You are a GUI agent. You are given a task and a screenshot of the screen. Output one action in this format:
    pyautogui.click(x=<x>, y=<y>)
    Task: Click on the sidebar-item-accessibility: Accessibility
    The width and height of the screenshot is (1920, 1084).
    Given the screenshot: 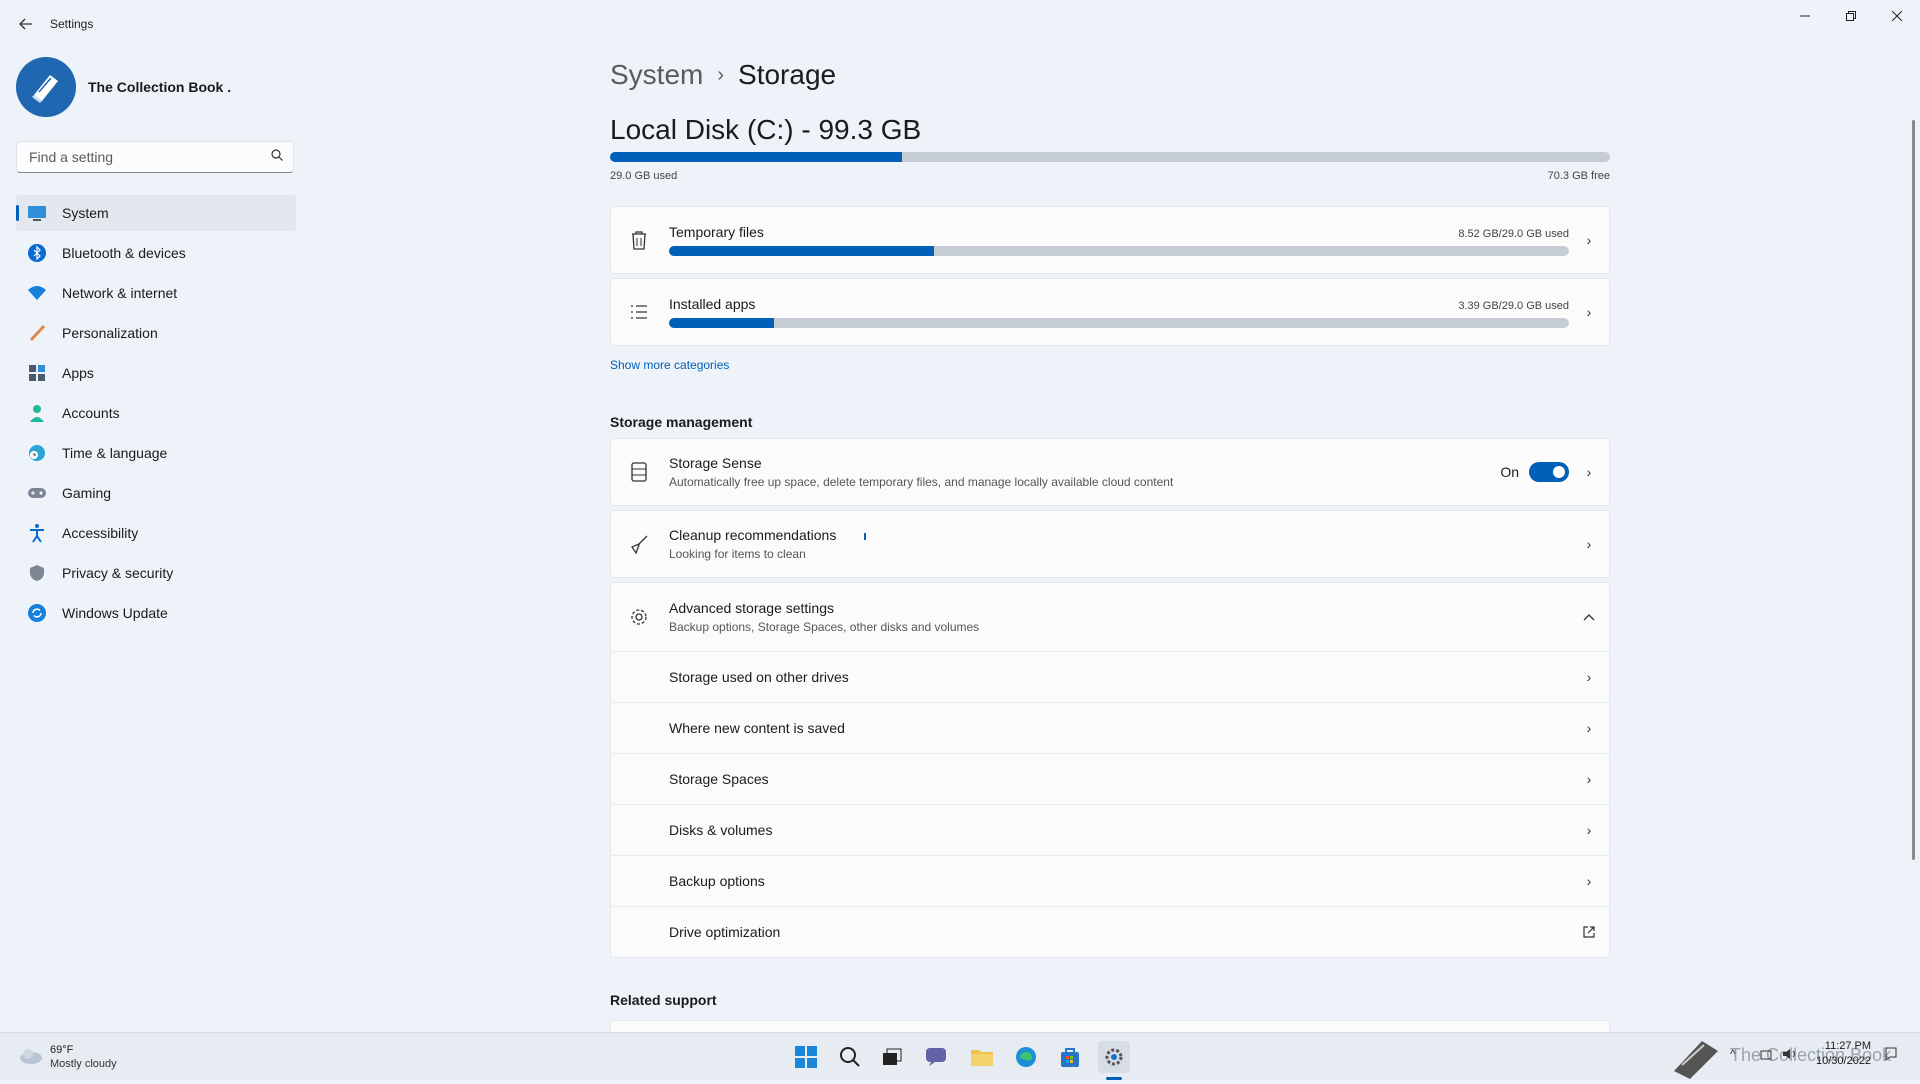 What is the action you would take?
    pyautogui.click(x=156, y=533)
    